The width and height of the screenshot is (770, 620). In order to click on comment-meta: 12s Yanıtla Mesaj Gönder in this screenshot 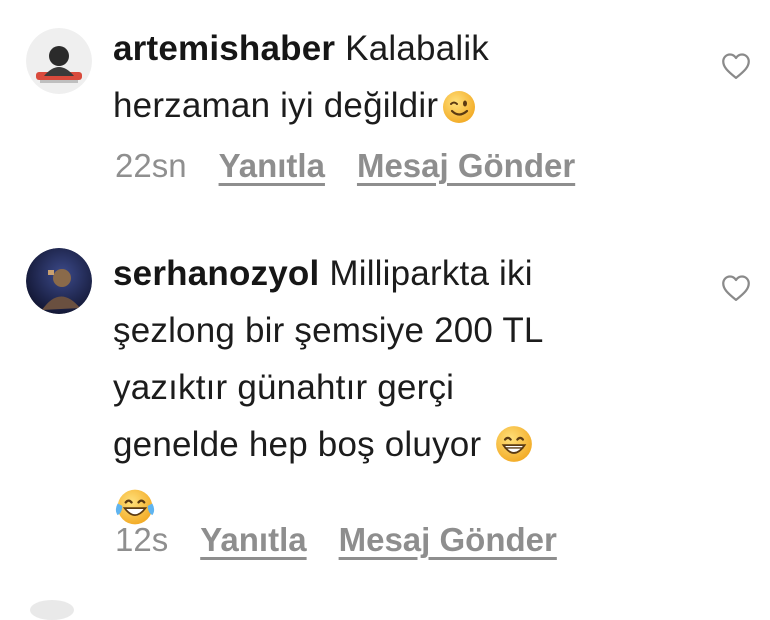, I will do `click(352, 540)`.